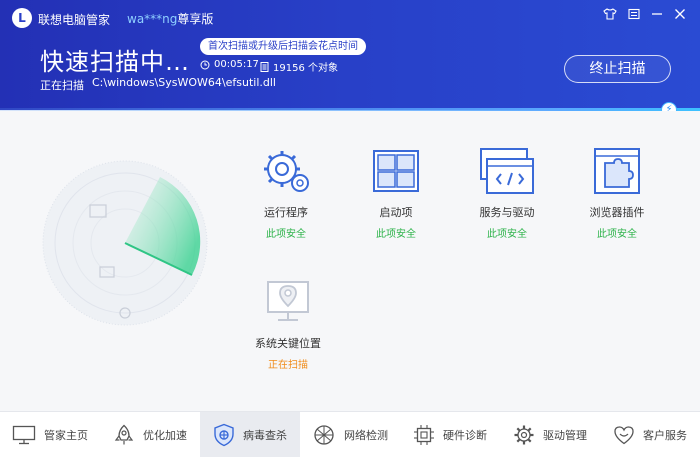  I want to click on skin-icon, so click(610, 16).